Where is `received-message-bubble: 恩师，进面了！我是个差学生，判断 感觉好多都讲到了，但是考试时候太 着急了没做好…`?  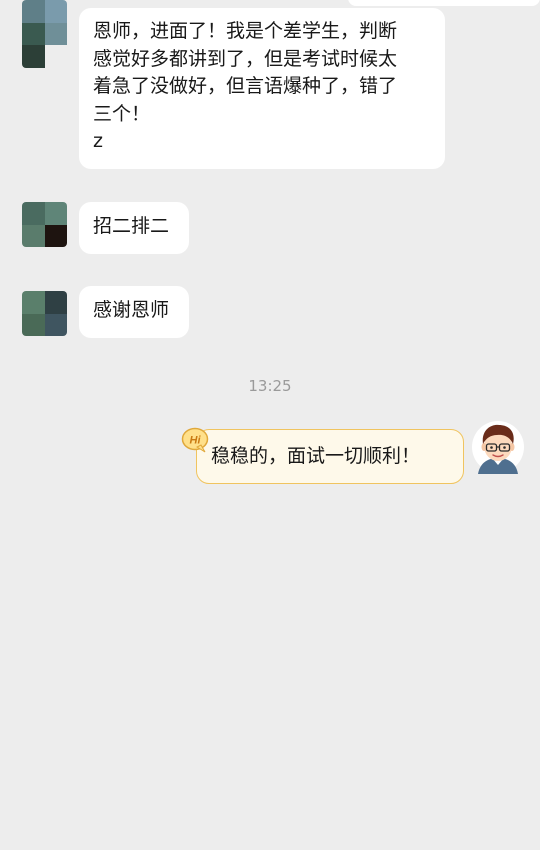
received-message-bubble: 恩师，进面了！我是个差学生，判断 感觉好多都讲到了，但是考试时候太 着急了没做好… is located at coordinates (262, 88).